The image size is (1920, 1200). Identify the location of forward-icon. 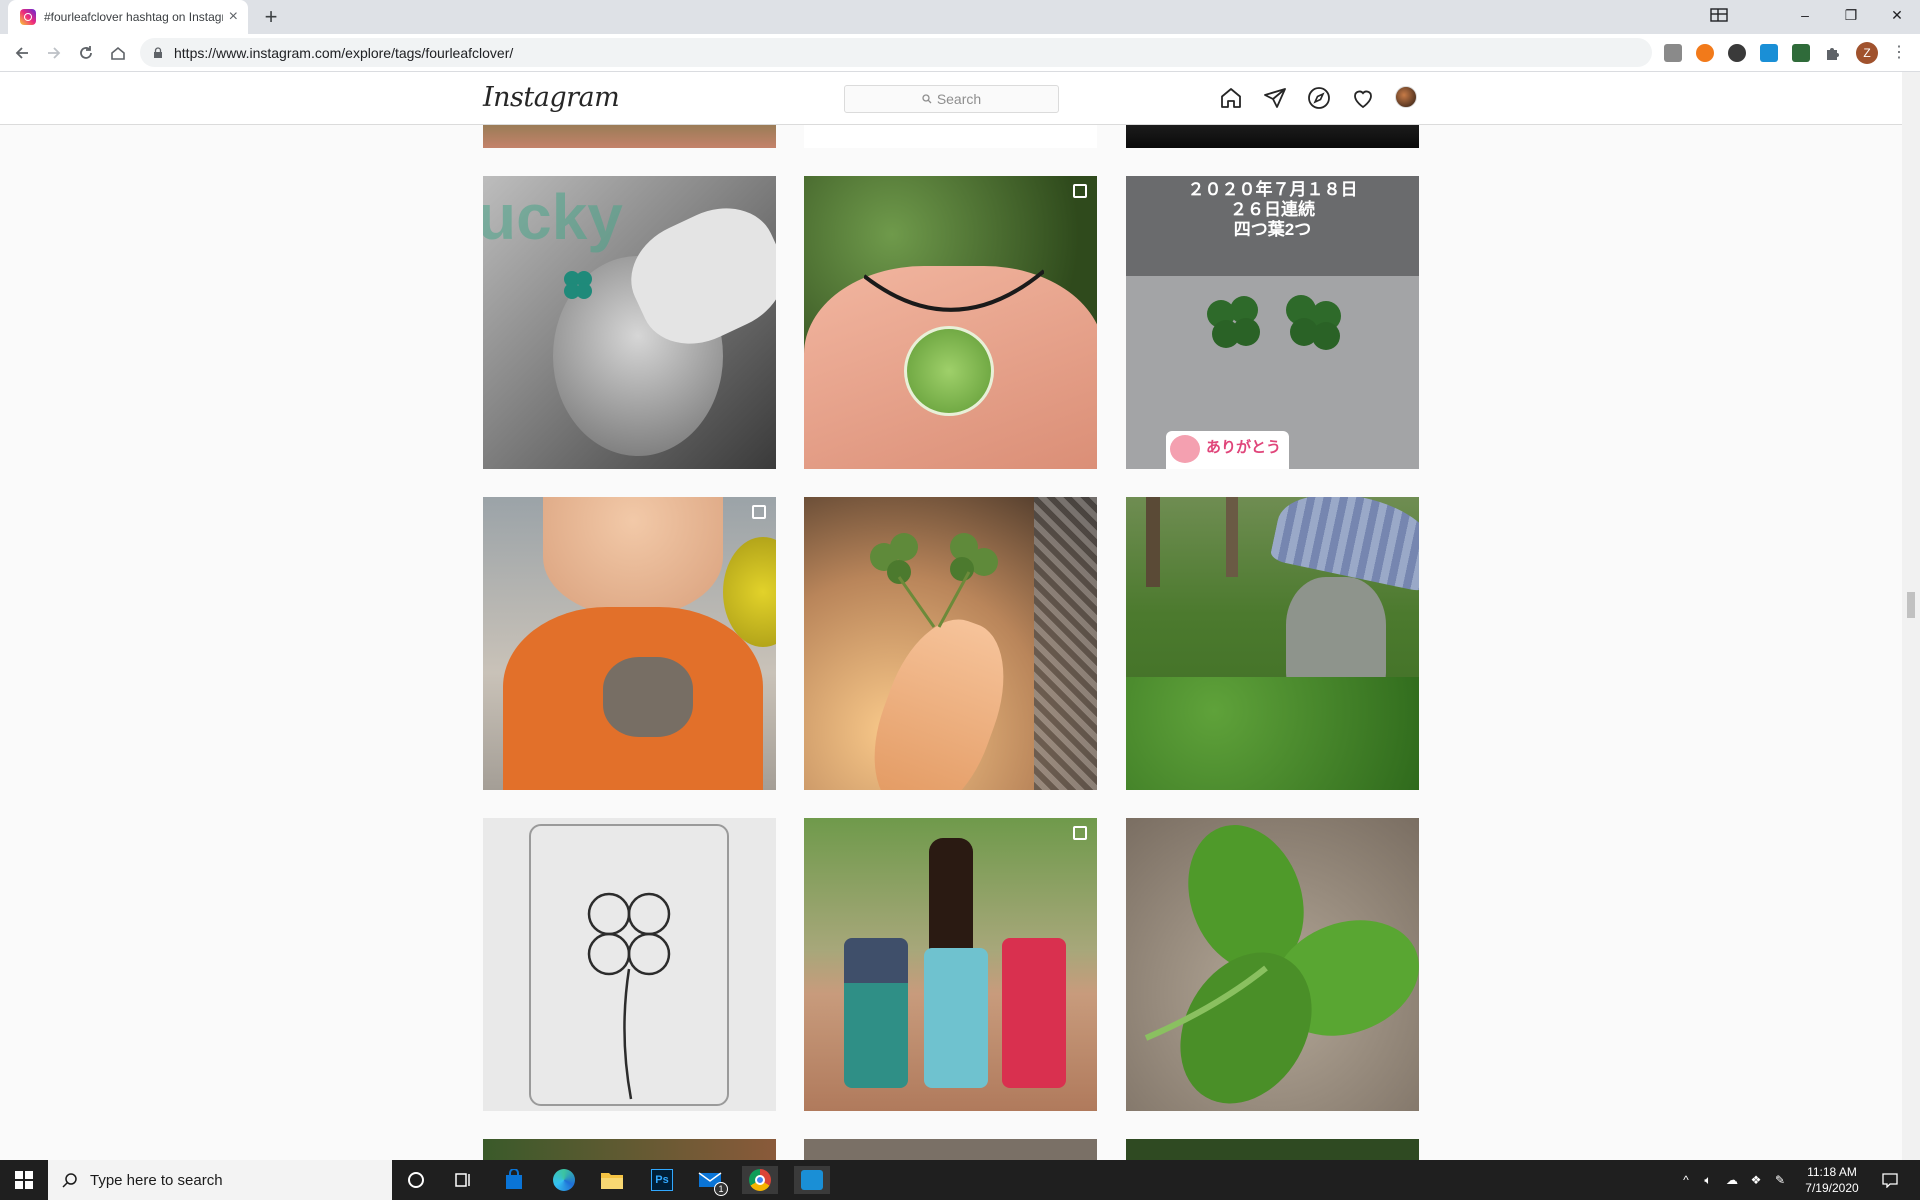
(54, 53).